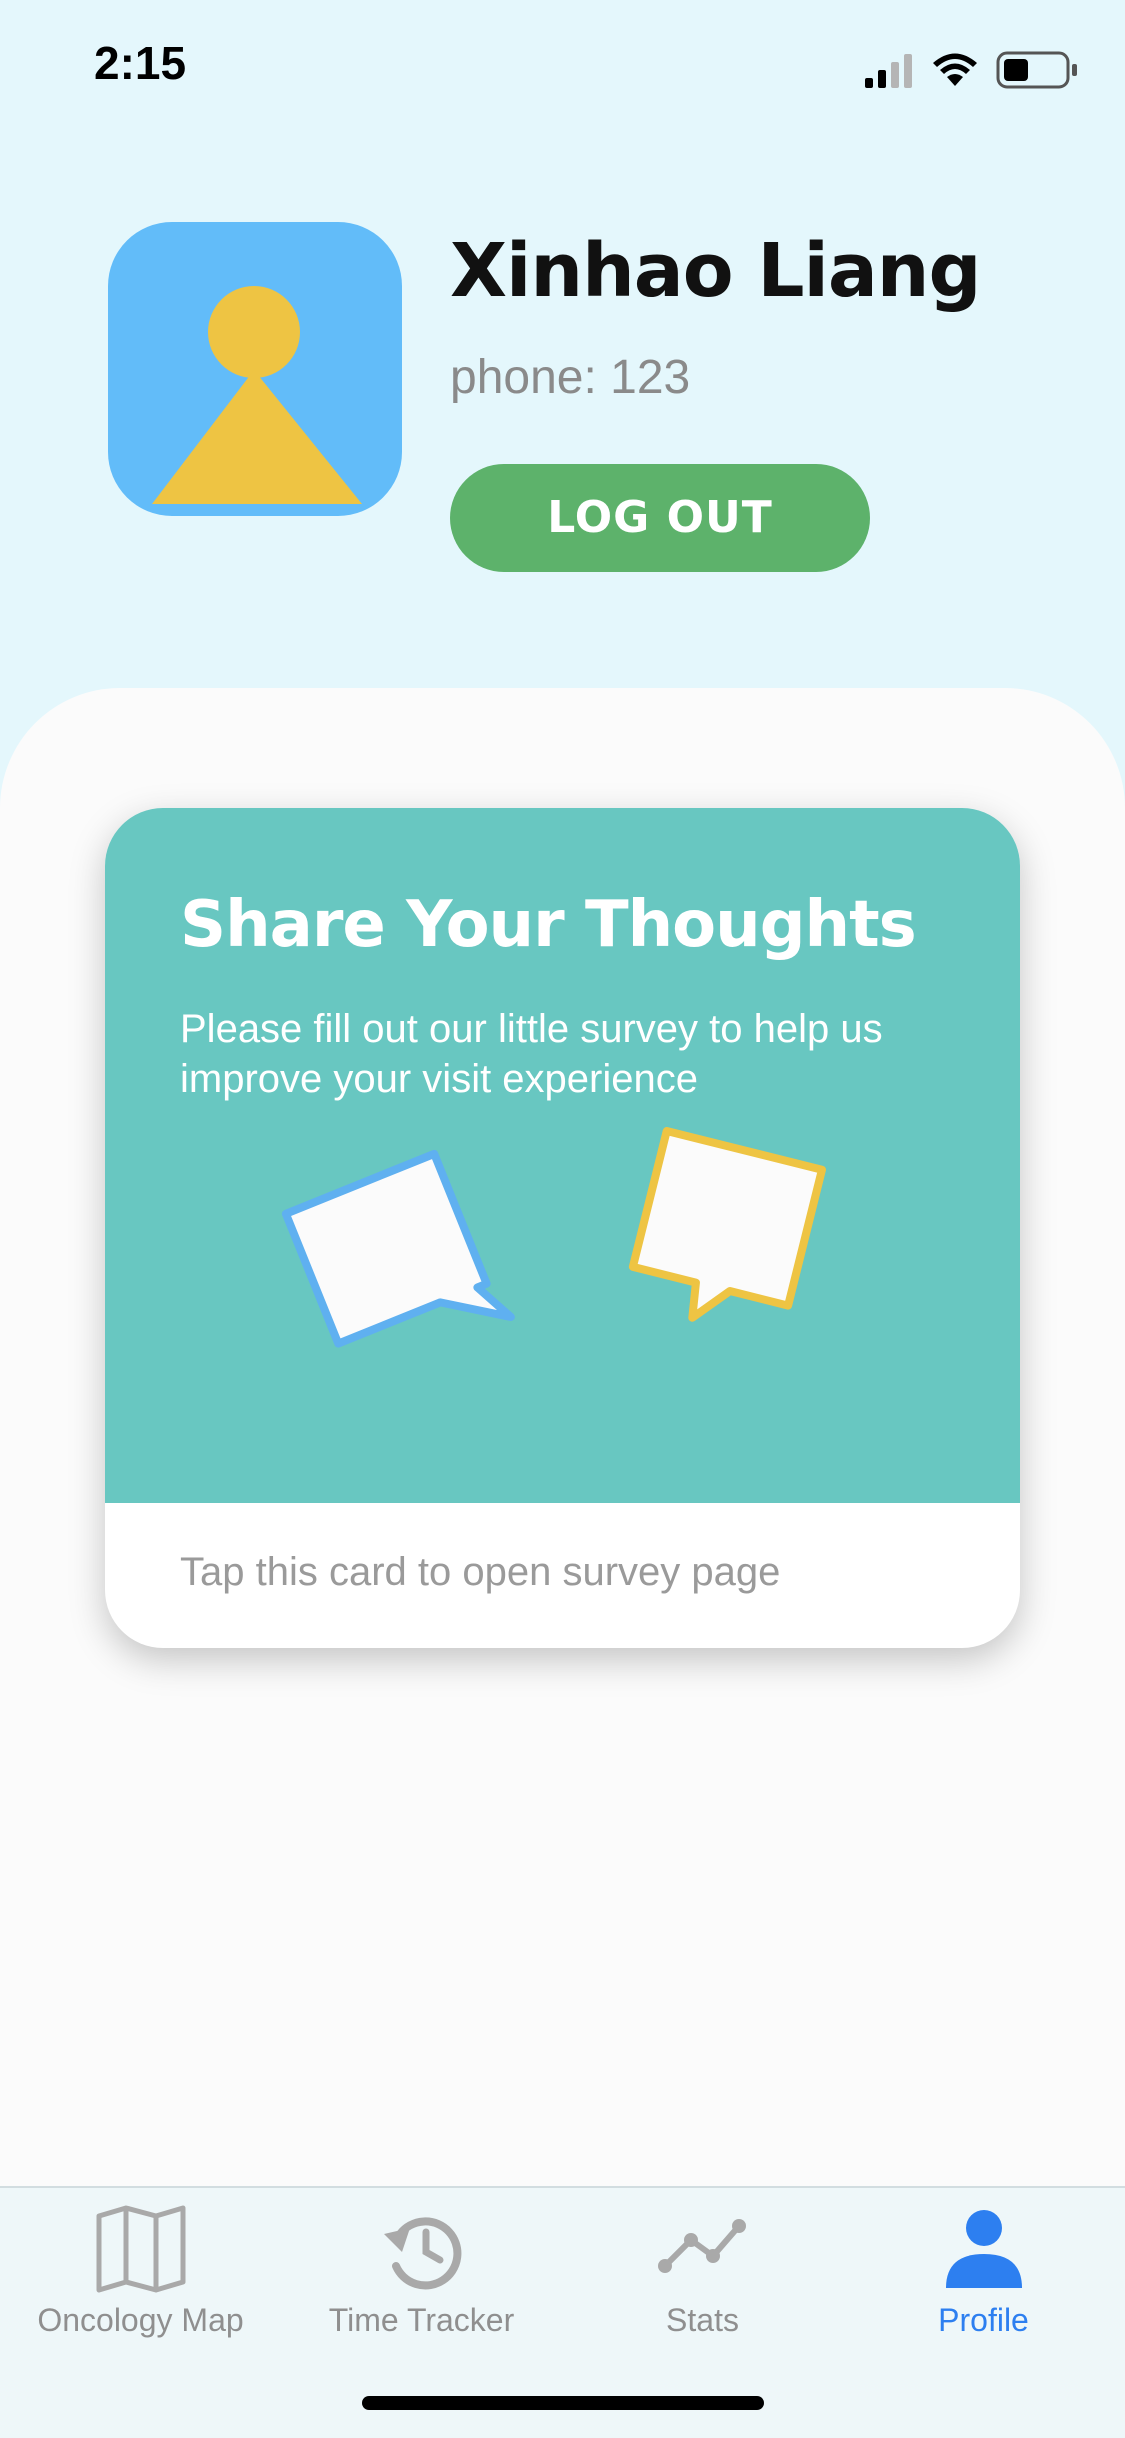 This screenshot has height=2438, width=1125. Describe the element at coordinates (715, 271) in the screenshot. I see `user-name: Xinhao Liang` at that location.